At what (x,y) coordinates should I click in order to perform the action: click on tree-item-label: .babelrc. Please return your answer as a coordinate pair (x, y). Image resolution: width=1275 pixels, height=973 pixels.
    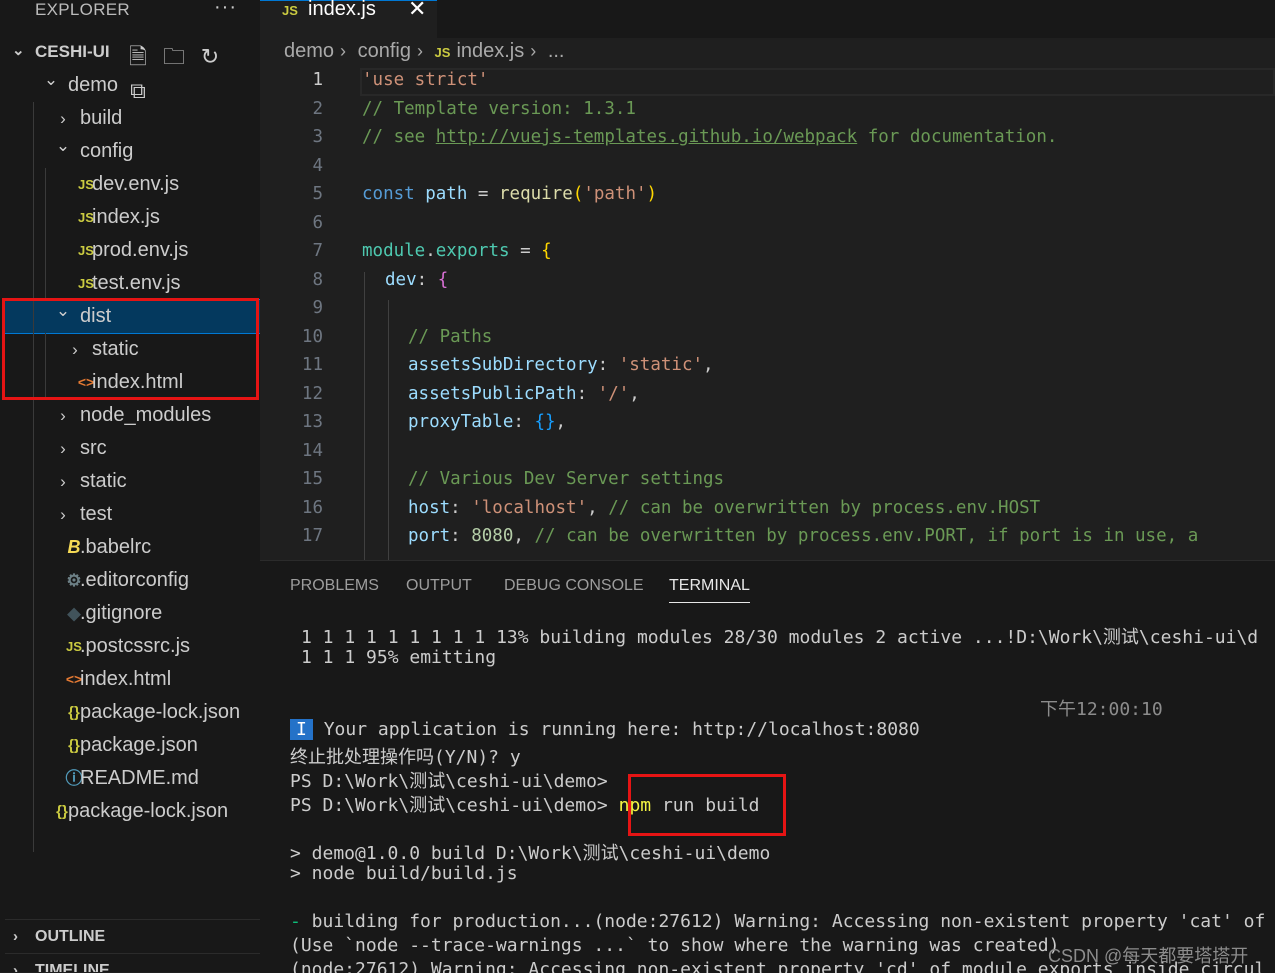
    Looking at the image, I should click on (116, 547).